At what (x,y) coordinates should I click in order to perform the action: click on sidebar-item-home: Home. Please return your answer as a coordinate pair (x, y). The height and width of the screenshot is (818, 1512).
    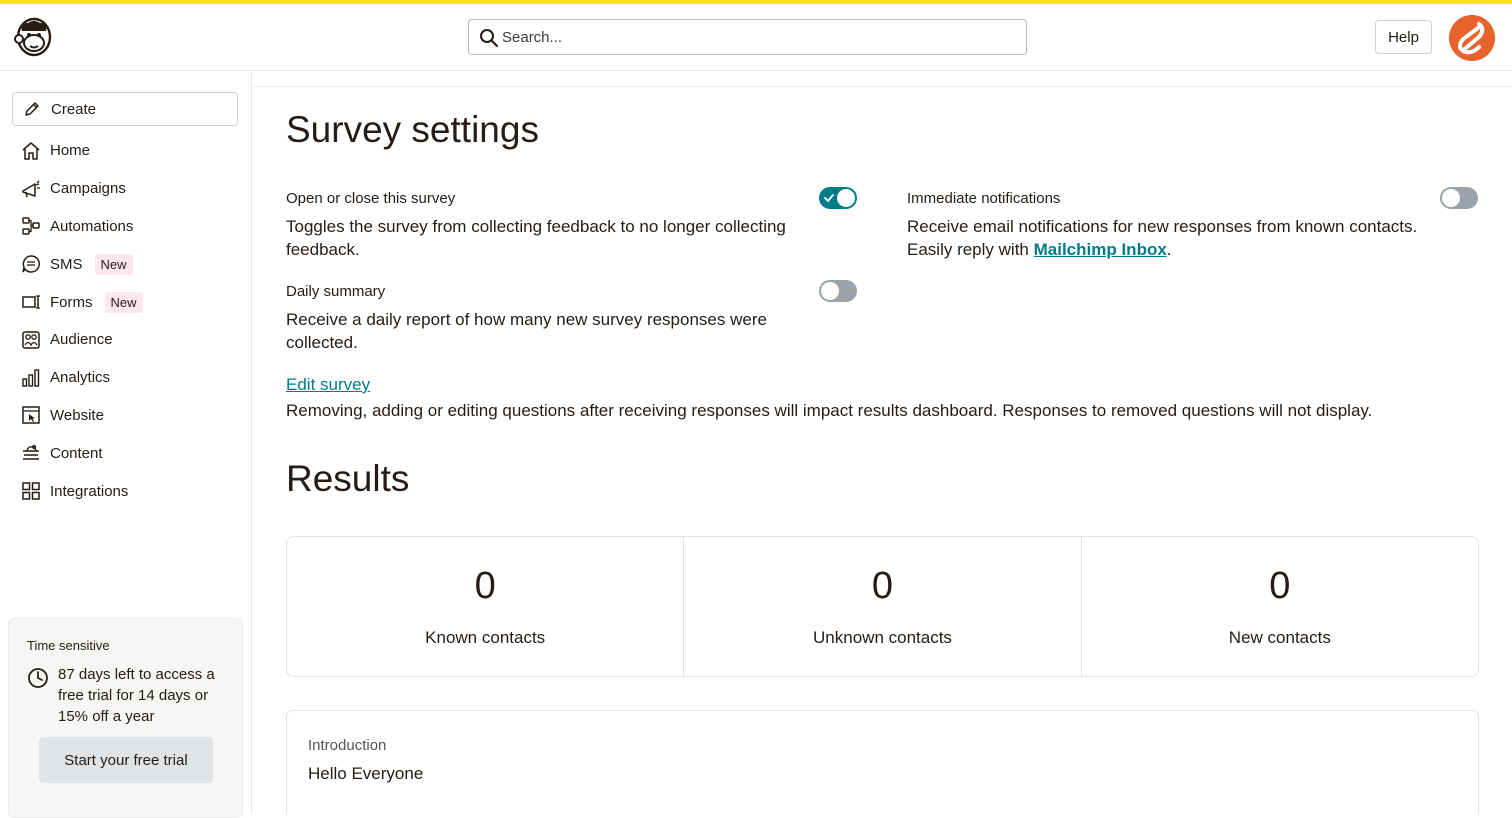
    Looking at the image, I should click on (126, 151).